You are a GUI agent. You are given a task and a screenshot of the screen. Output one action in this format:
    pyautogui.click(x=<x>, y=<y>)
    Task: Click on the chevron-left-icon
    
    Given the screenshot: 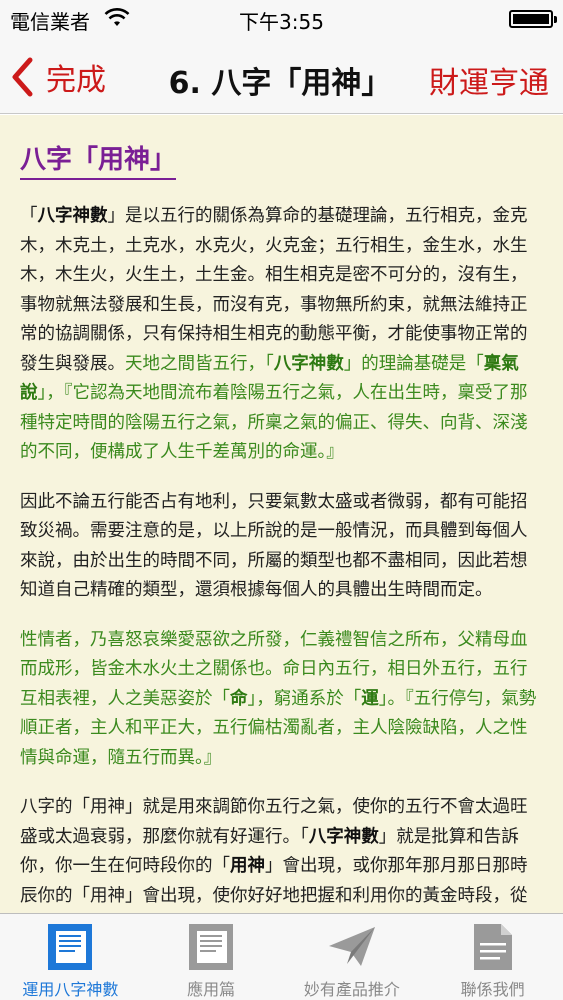 What is the action you would take?
    pyautogui.click(x=22, y=77)
    